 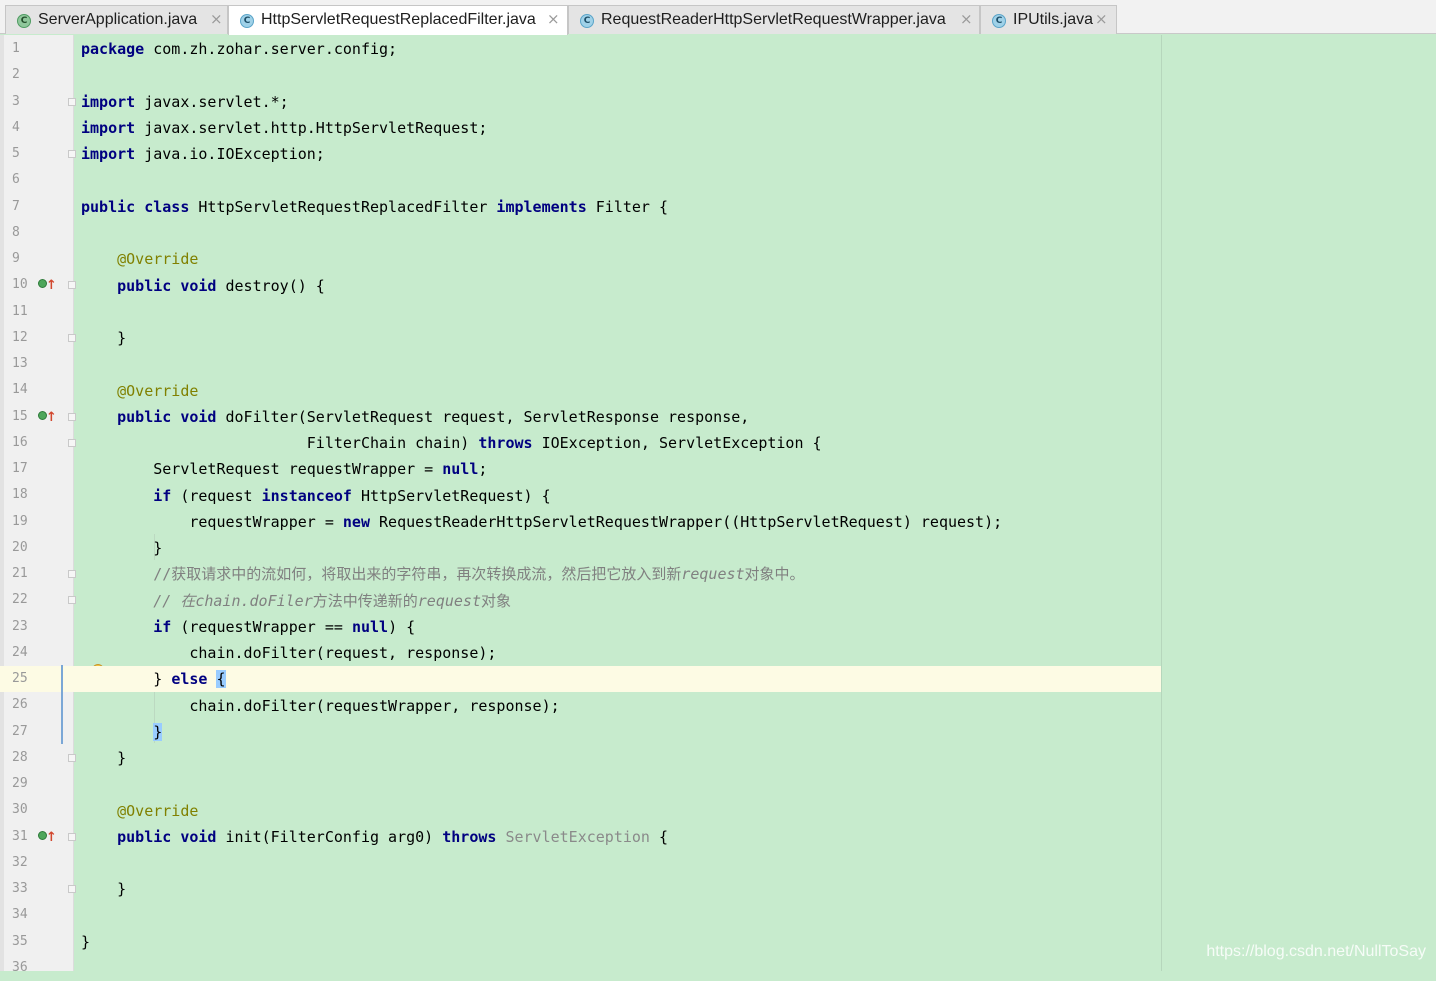 I want to click on gutter-line: 9, so click(x=37, y=259).